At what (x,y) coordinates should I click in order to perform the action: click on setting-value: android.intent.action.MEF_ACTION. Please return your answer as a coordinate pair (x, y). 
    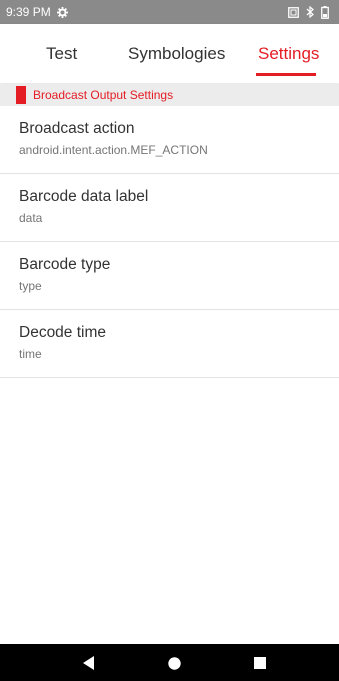
    Looking at the image, I should click on (113, 150).